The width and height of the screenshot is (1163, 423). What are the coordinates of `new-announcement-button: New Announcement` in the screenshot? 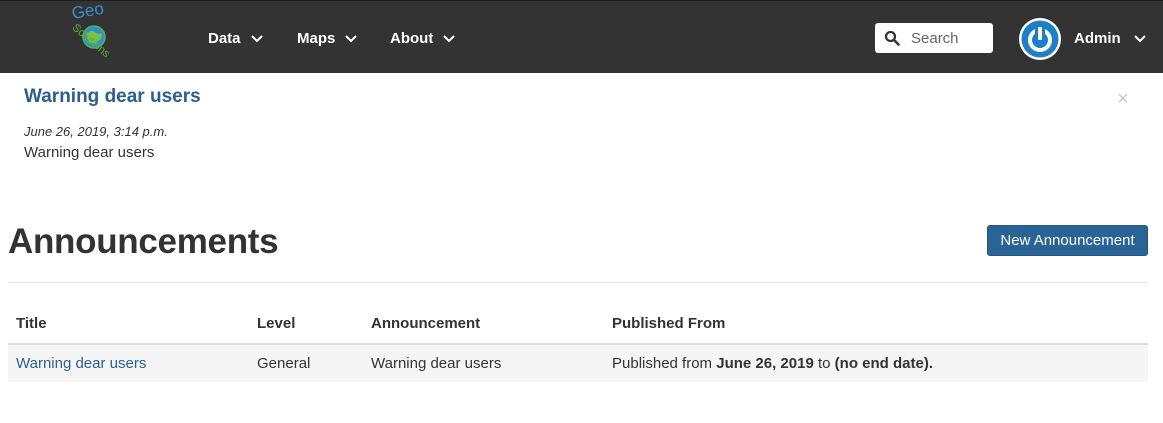 It's located at (1067, 240).